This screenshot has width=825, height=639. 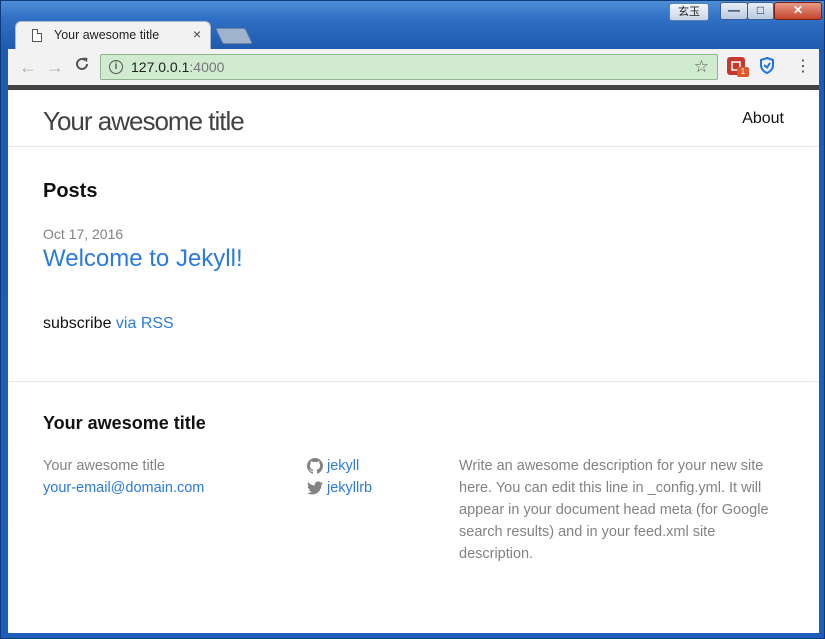 I want to click on browser-tab: Your awesome title ×, so click(x=113, y=35).